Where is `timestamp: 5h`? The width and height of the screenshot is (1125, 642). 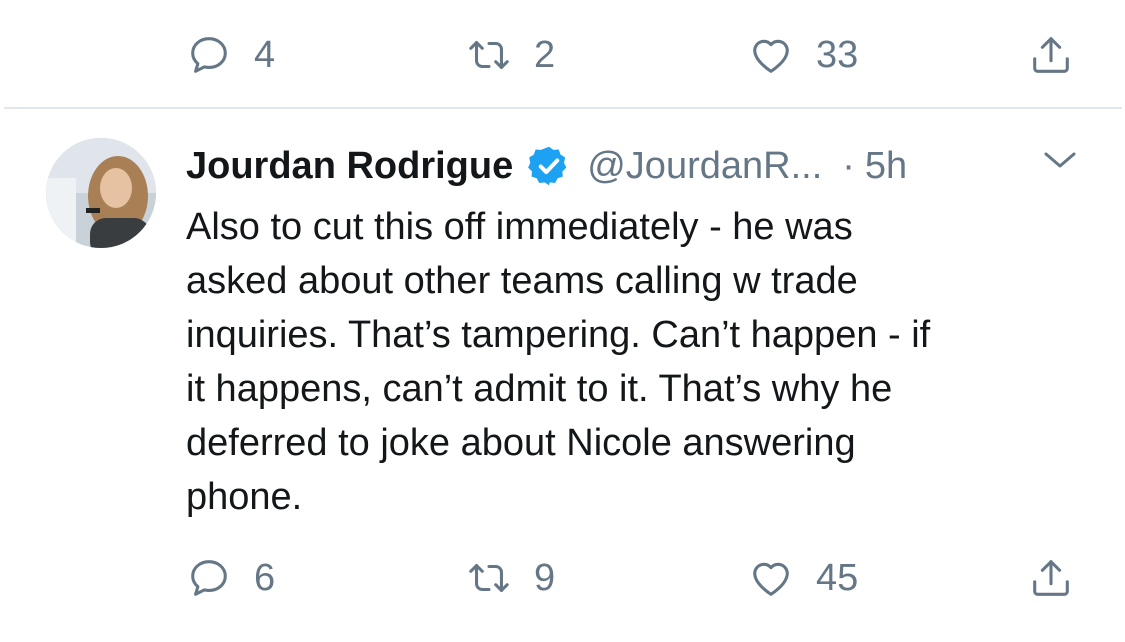 timestamp: 5h is located at coordinates (886, 166).